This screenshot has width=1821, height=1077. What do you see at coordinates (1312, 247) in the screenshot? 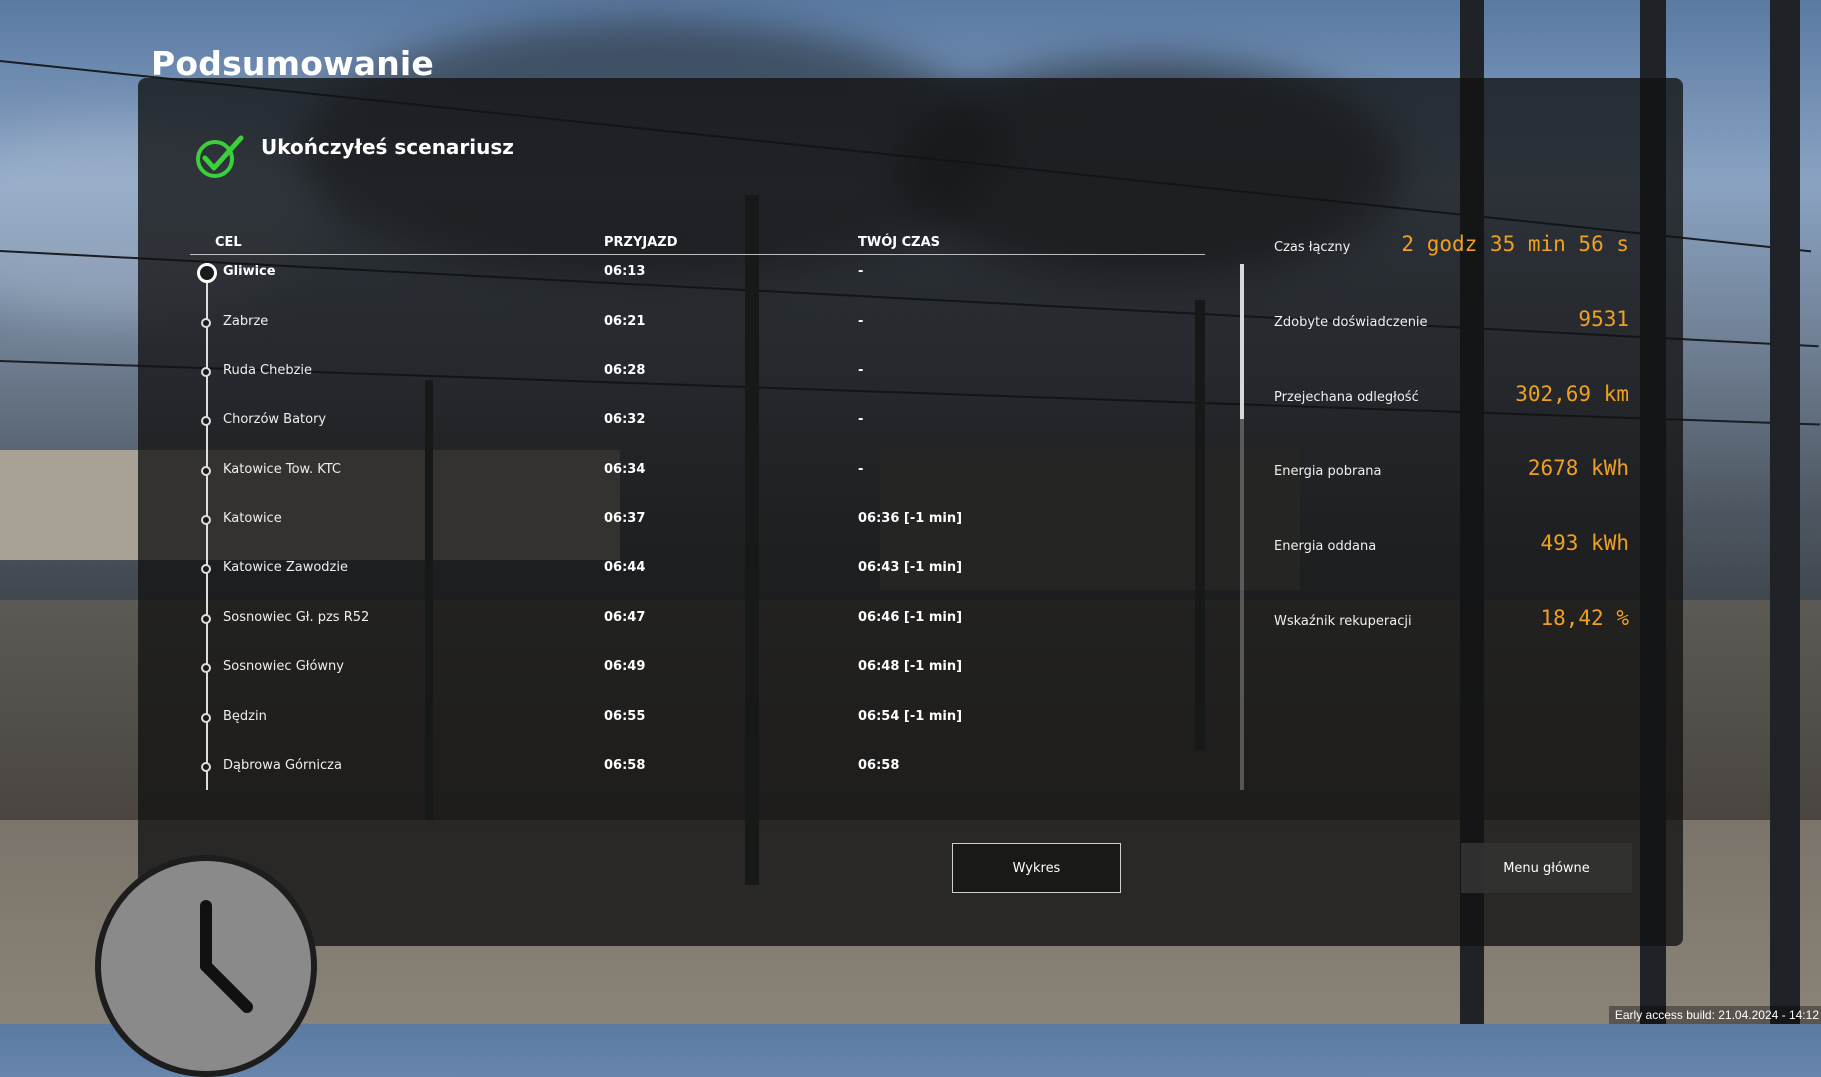
I see `stat-label: Czas łączny` at bounding box center [1312, 247].